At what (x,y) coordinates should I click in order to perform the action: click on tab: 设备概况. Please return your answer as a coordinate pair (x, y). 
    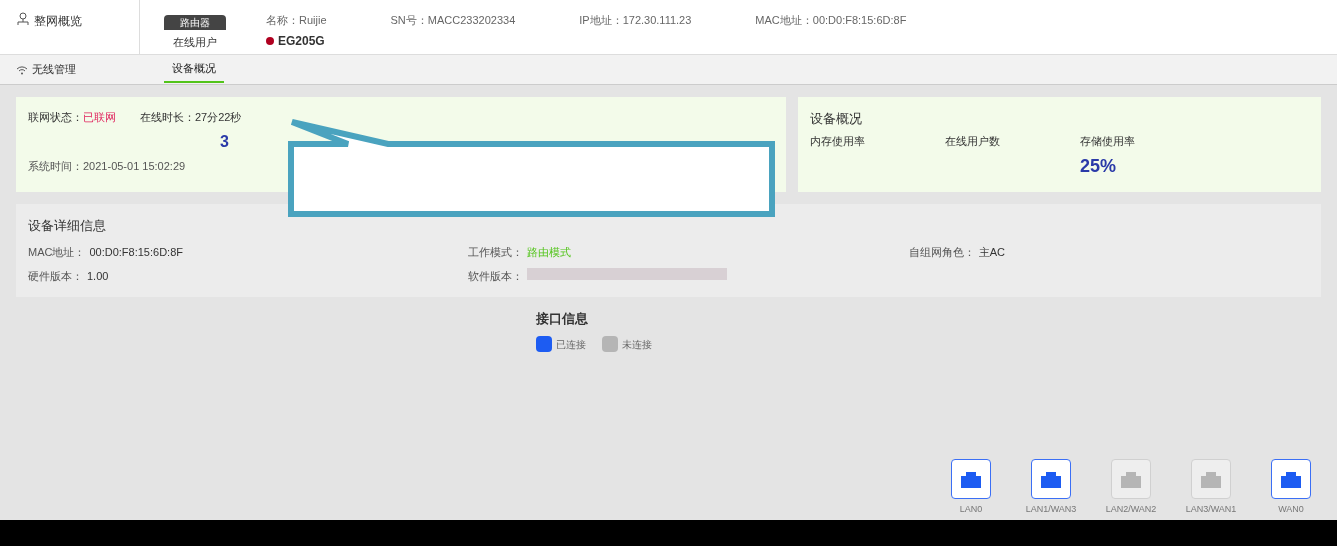
    Looking at the image, I should click on (194, 69).